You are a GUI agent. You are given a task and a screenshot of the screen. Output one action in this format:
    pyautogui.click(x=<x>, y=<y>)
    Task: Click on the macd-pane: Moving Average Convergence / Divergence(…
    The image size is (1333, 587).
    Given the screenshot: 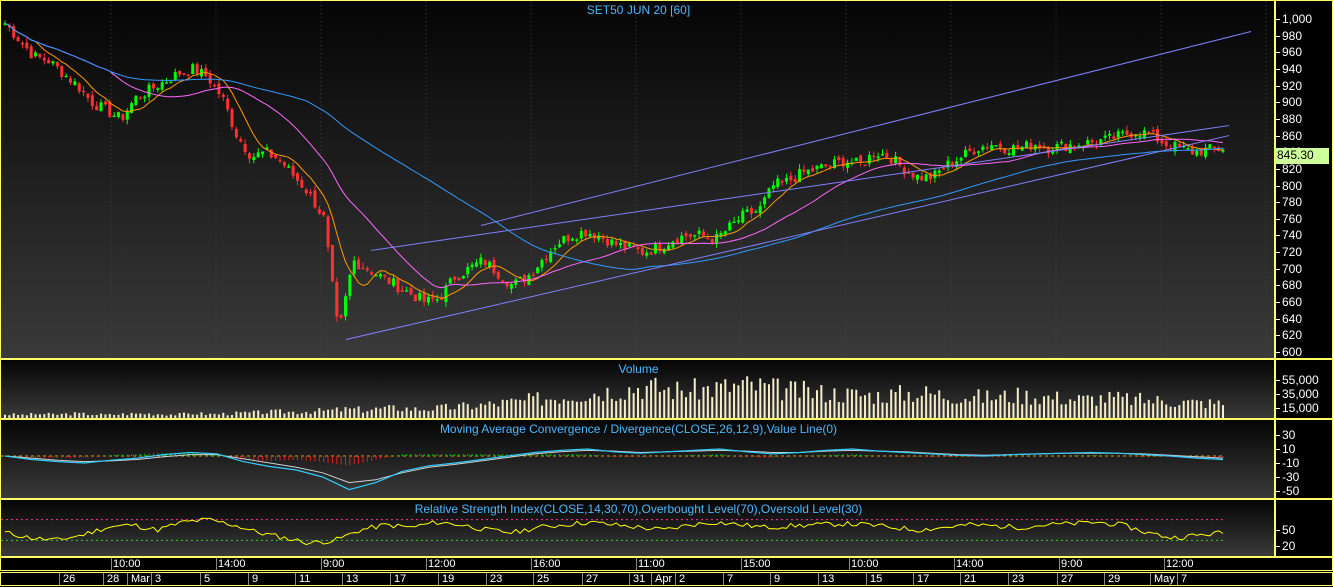 What is the action you would take?
    pyautogui.click(x=637, y=459)
    